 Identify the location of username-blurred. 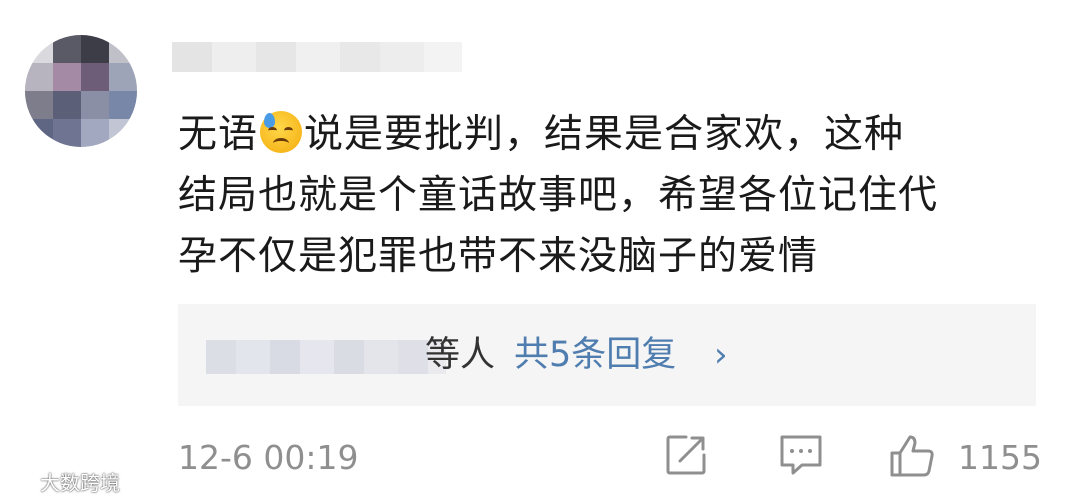
(317, 56).